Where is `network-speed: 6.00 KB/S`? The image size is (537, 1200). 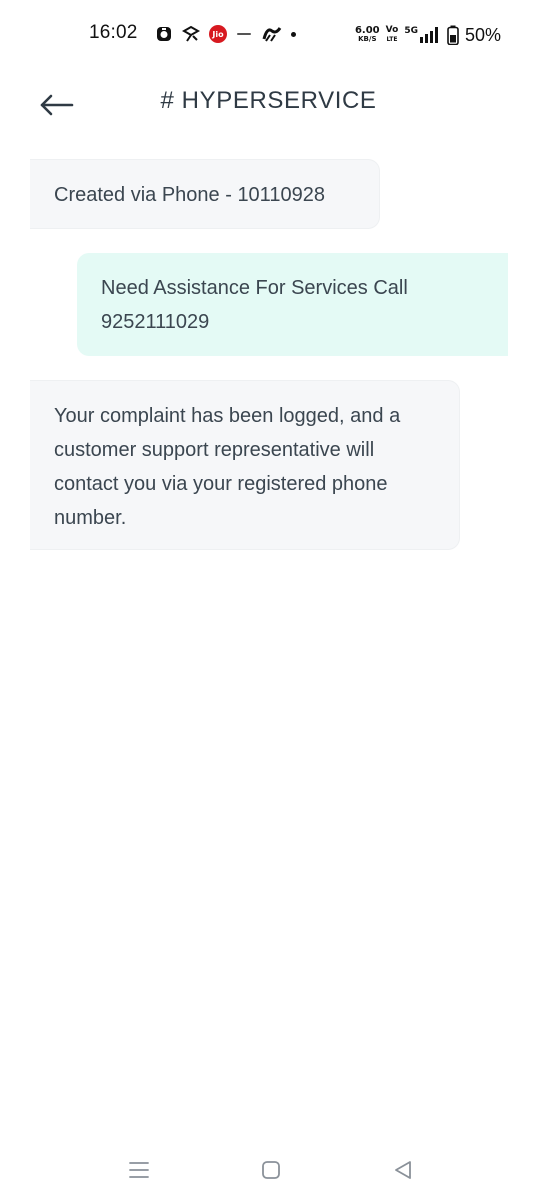 network-speed: 6.00 KB/S is located at coordinates (367, 35).